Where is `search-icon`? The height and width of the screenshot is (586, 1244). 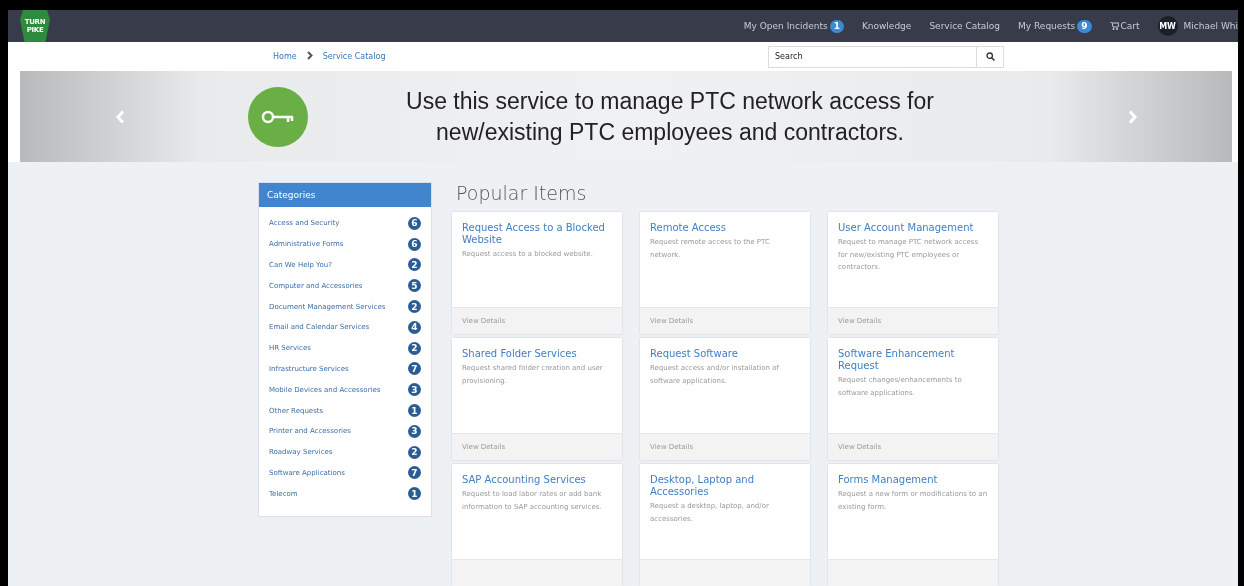
search-icon is located at coordinates (990, 56).